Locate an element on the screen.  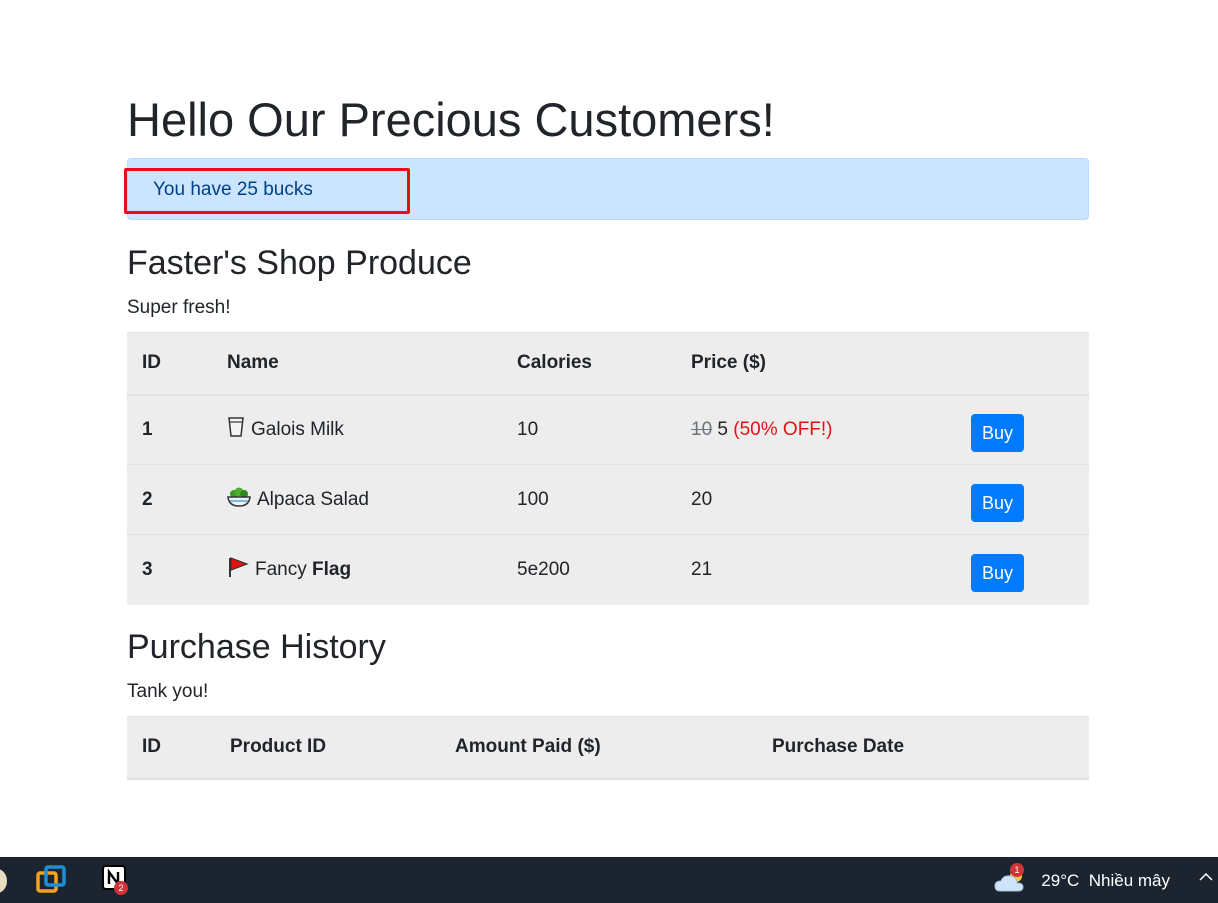
discount-label: (50% OFF!) is located at coordinates (783, 429).